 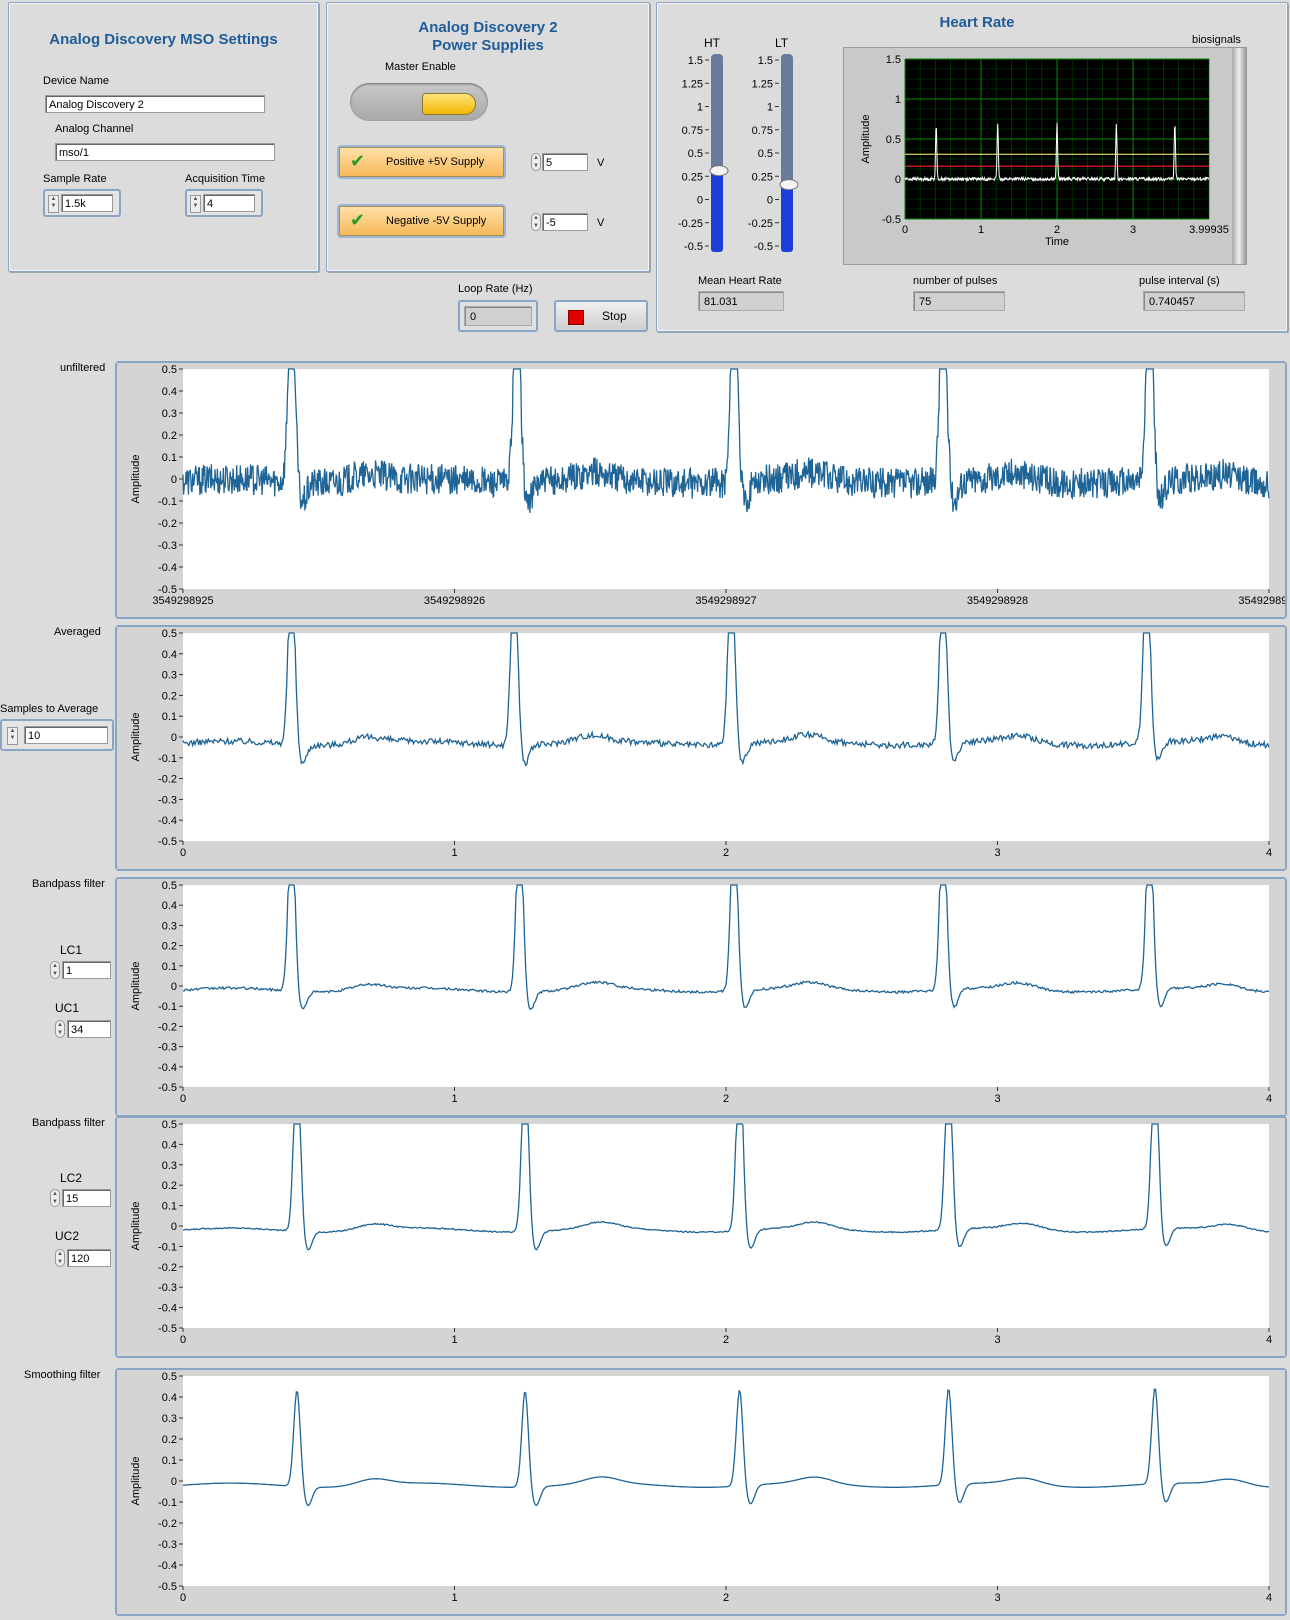 I want to click on lt-tick-label: -0.5, so click(x=763, y=247).